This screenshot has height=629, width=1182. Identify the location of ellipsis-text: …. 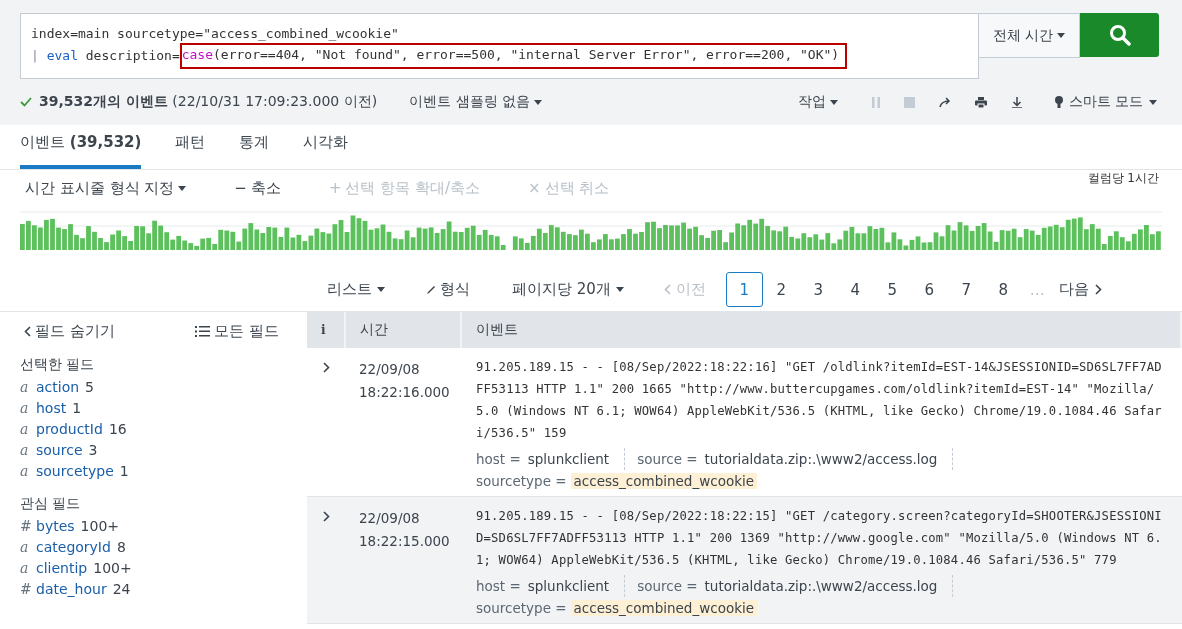
(1037, 289).